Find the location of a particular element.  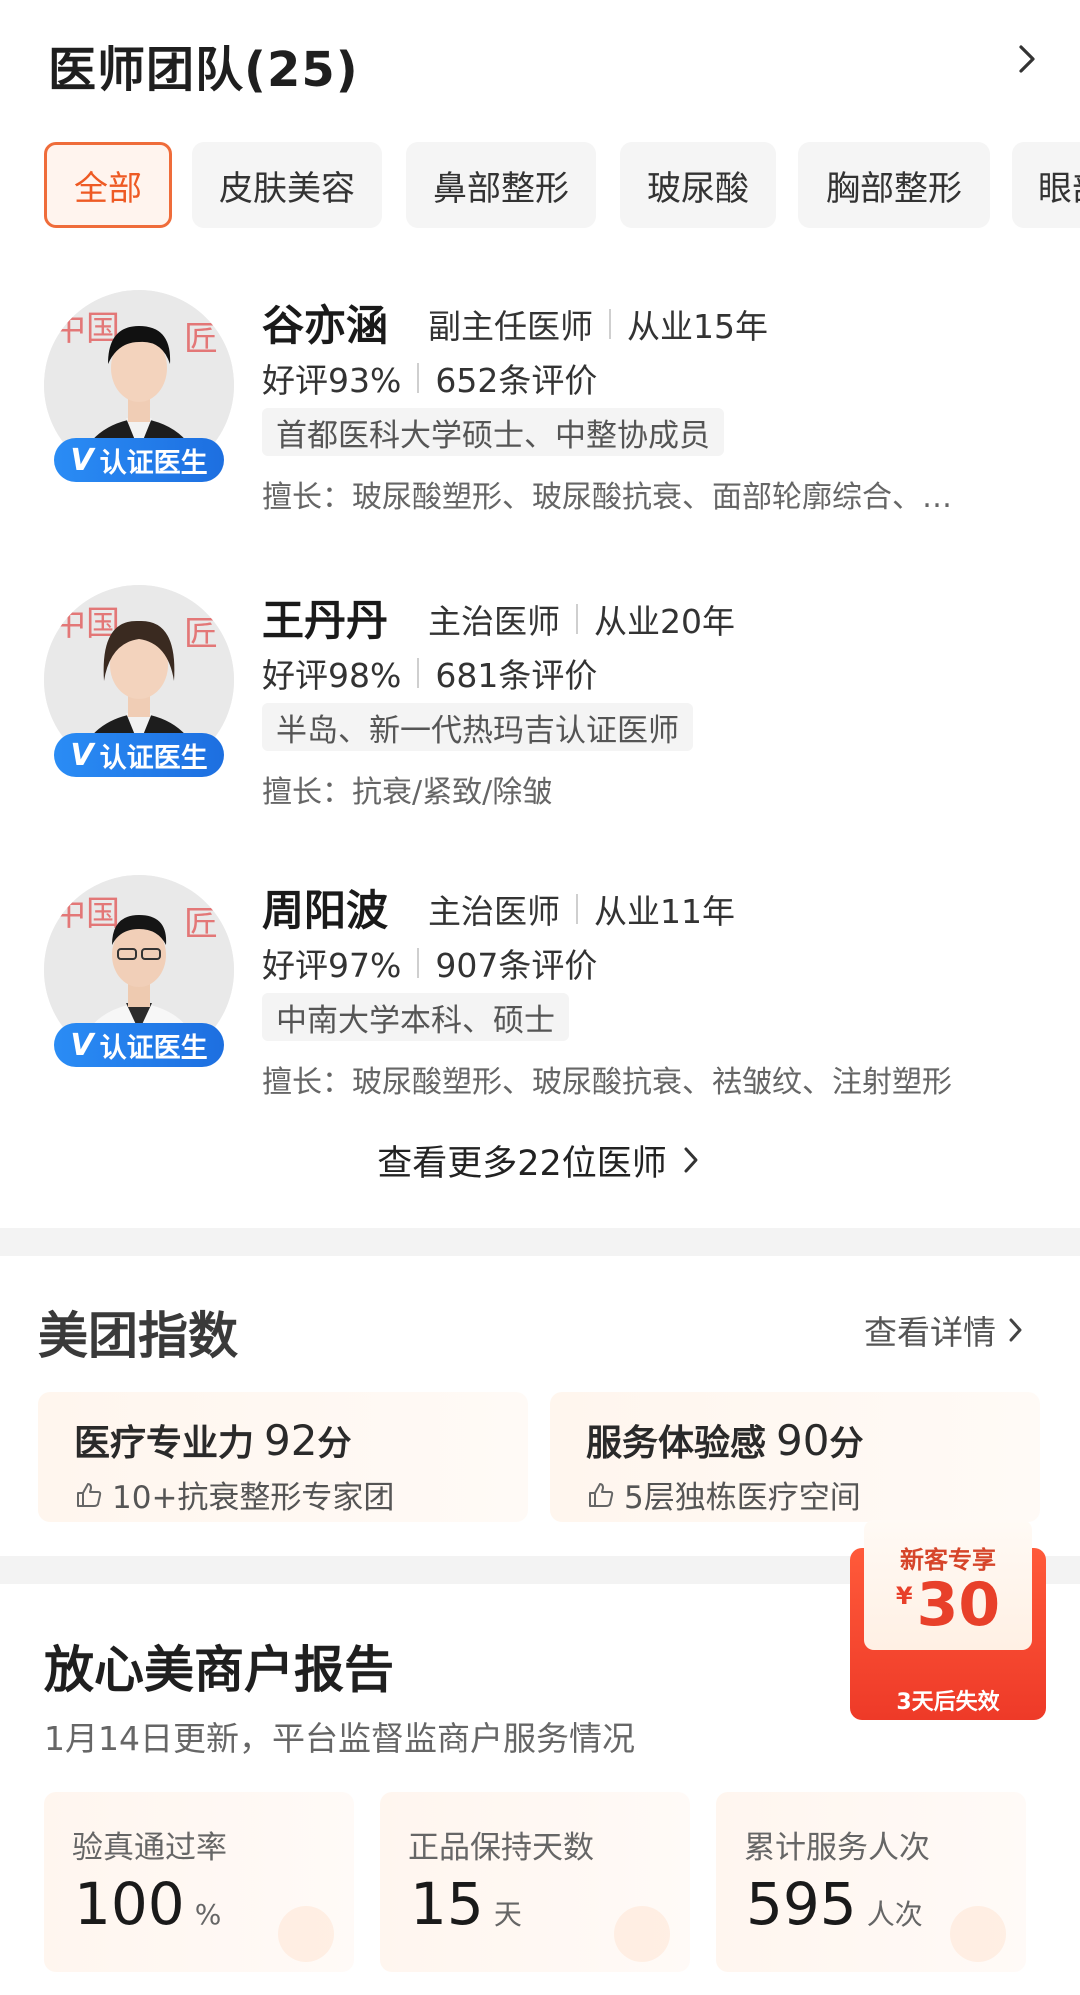

coupon-card: 新客专享 ¥30 is located at coordinates (948, 1585).